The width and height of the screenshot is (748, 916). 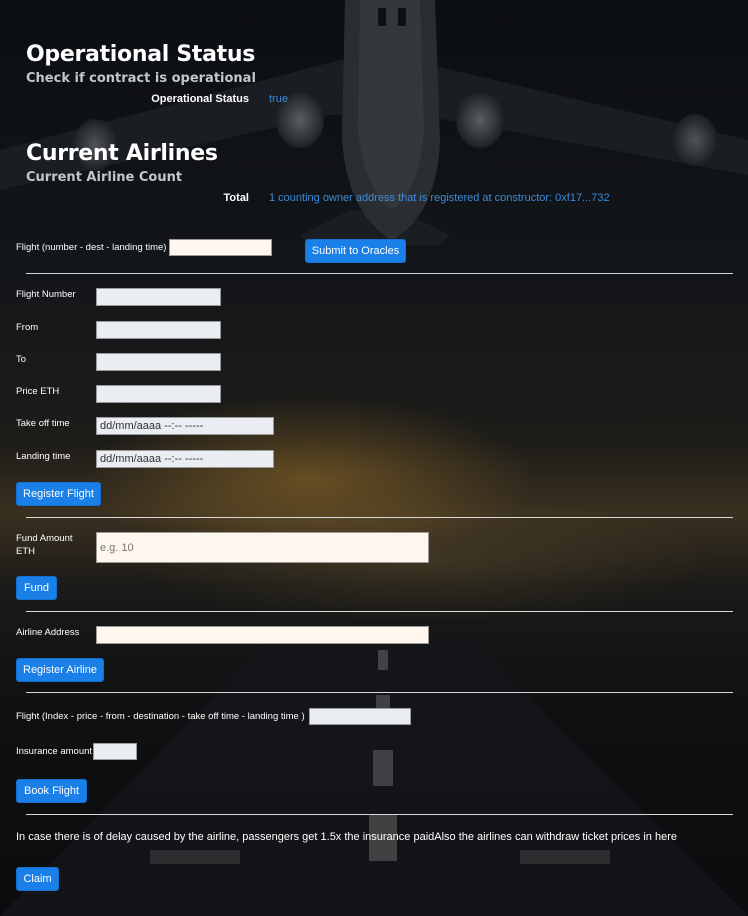 I want to click on operational-status-title: Operational Status, so click(x=141, y=54).